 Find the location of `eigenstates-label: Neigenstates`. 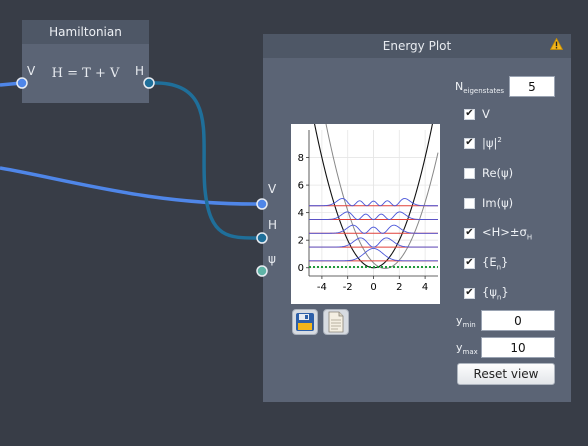

eigenstates-label: Neigenstates is located at coordinates (480, 88).